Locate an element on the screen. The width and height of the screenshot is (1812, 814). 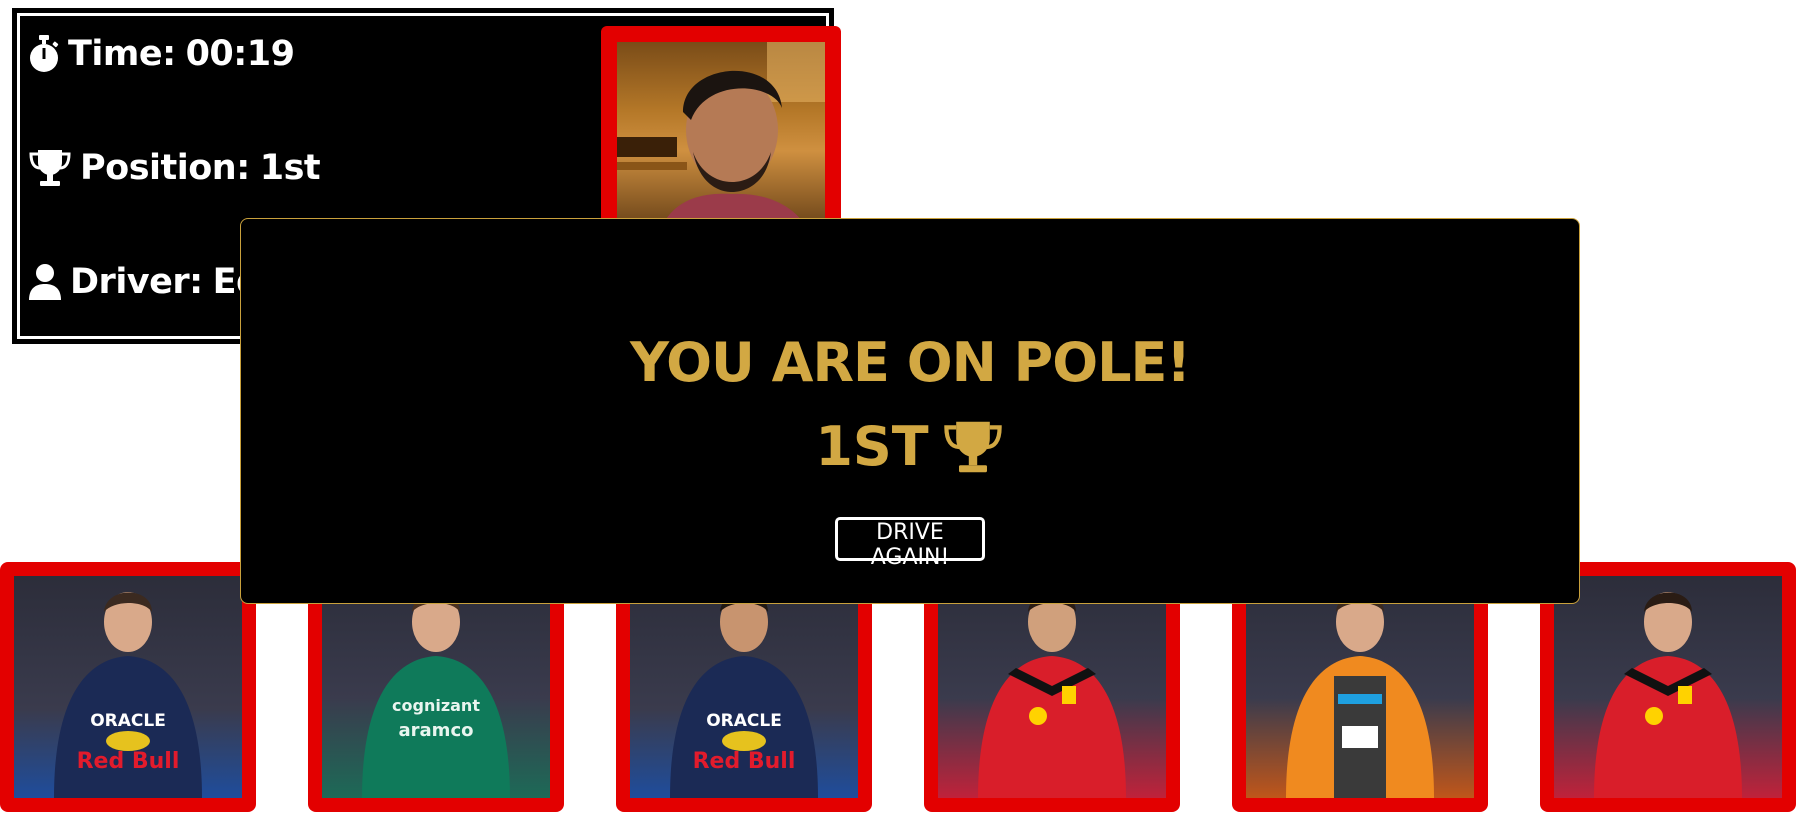
time-stat: Time: 00:19 is located at coordinates (161, 54).